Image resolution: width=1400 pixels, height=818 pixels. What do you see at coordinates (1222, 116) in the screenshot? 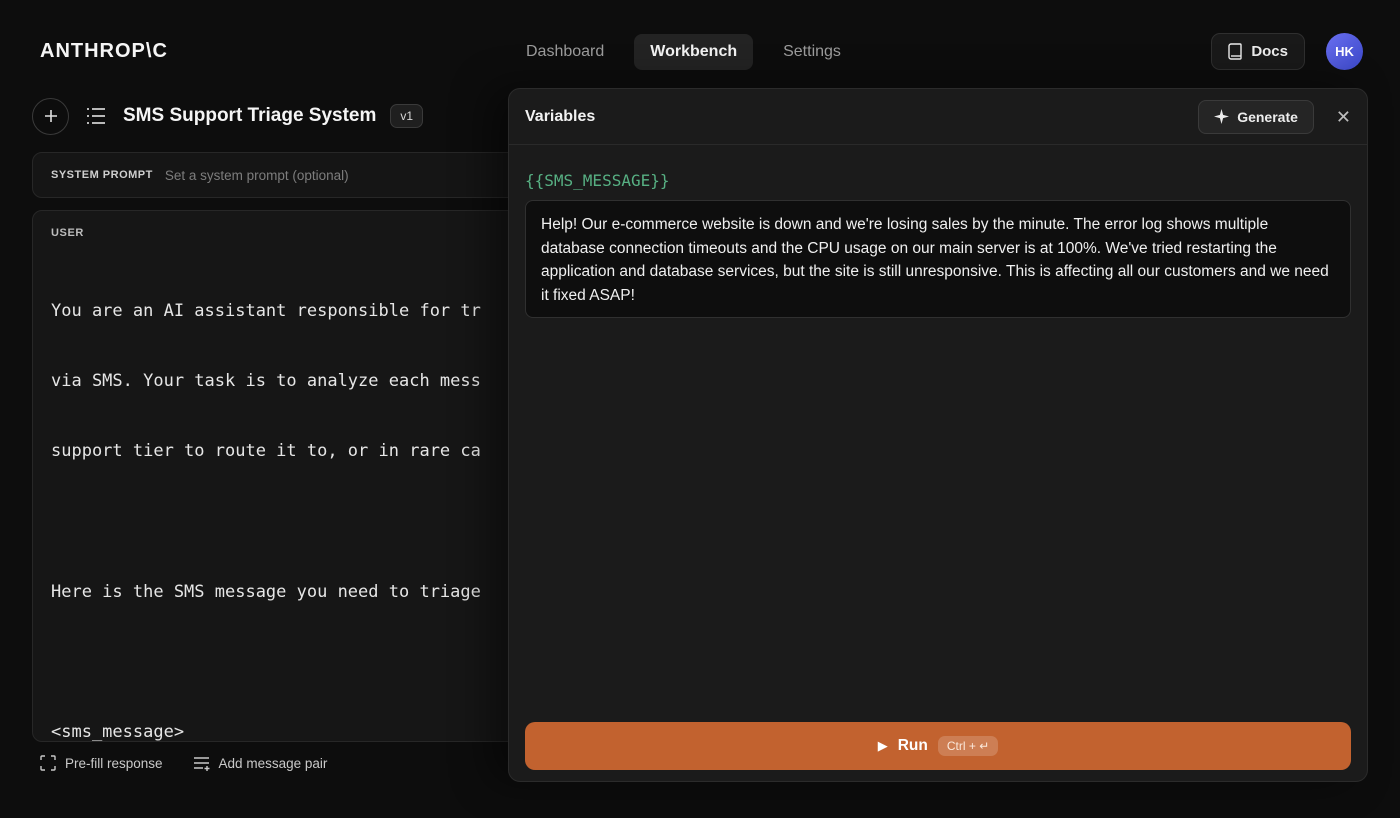
I see `sparkle-icon` at bounding box center [1222, 116].